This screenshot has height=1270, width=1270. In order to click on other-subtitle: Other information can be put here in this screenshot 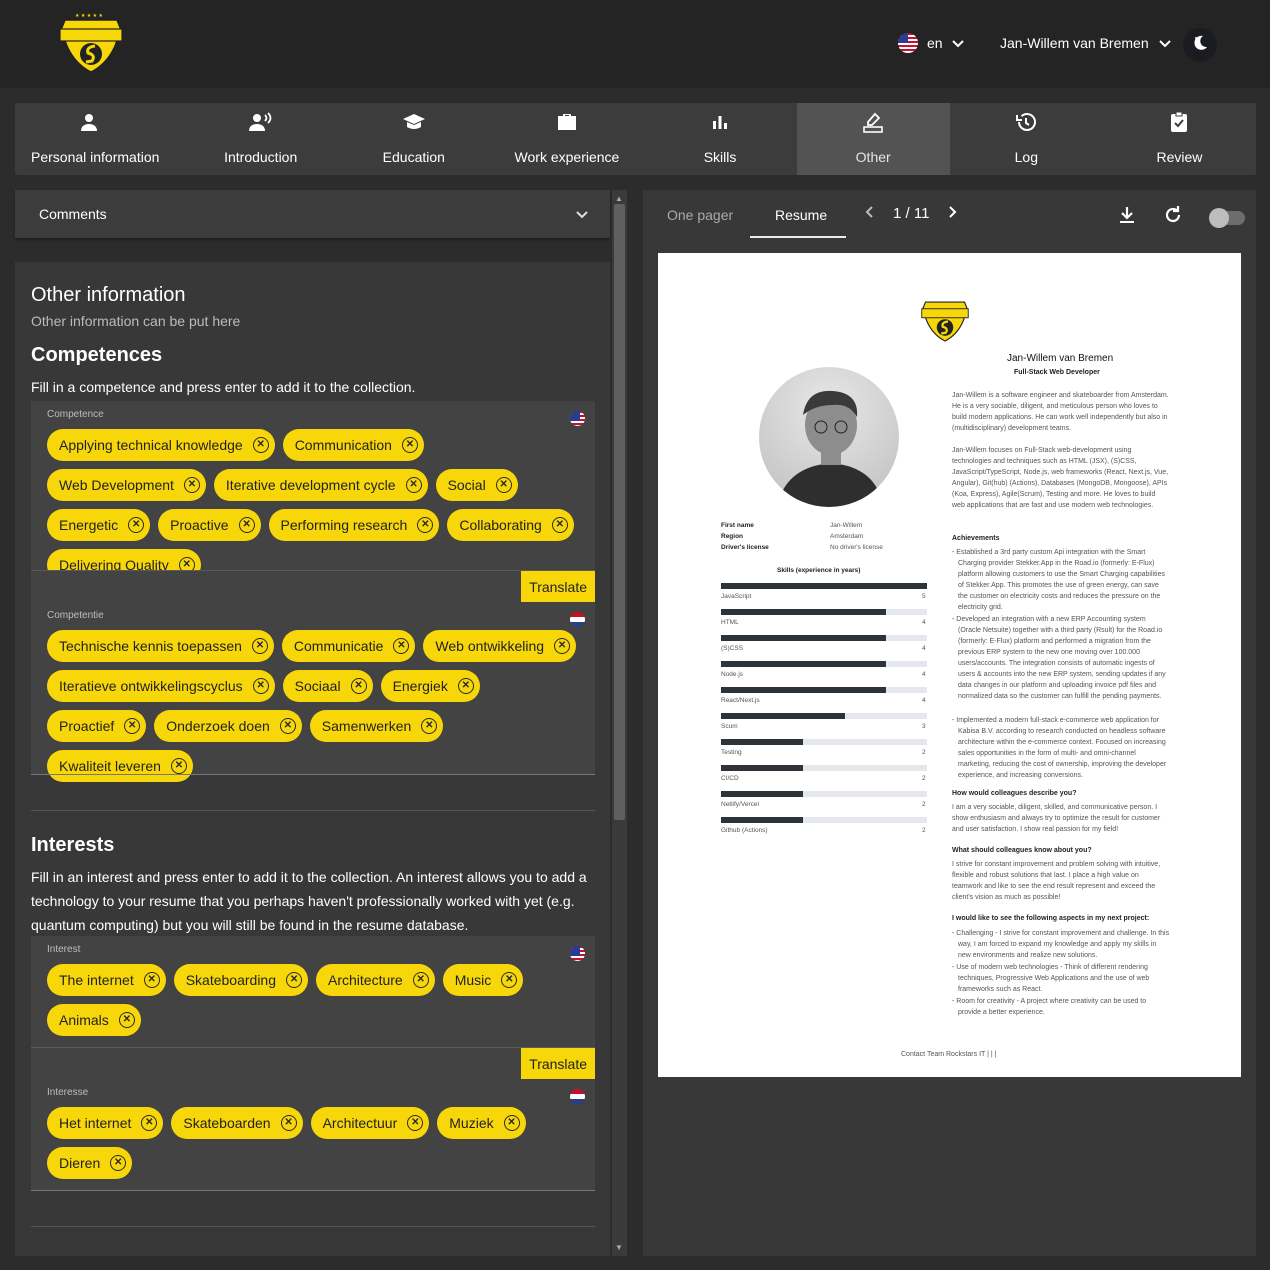, I will do `click(136, 321)`.